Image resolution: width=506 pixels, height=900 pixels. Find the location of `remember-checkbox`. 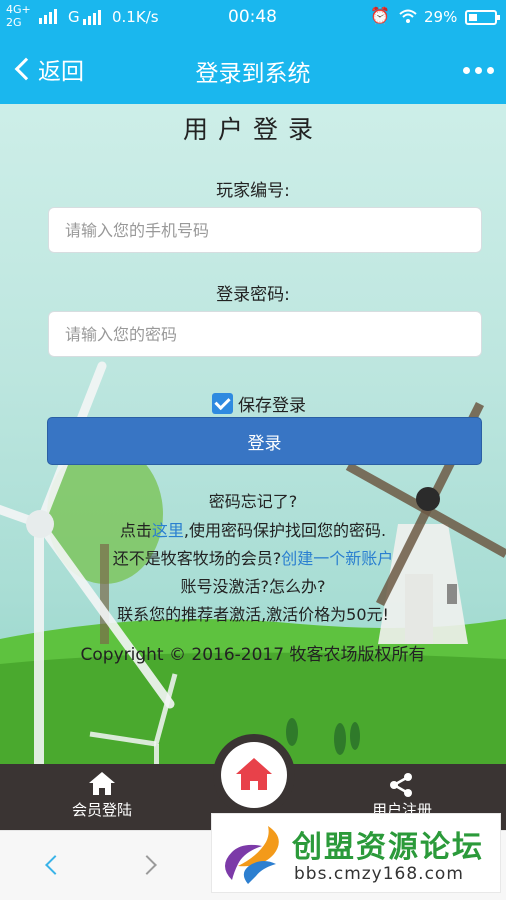

remember-checkbox is located at coordinates (222, 403).